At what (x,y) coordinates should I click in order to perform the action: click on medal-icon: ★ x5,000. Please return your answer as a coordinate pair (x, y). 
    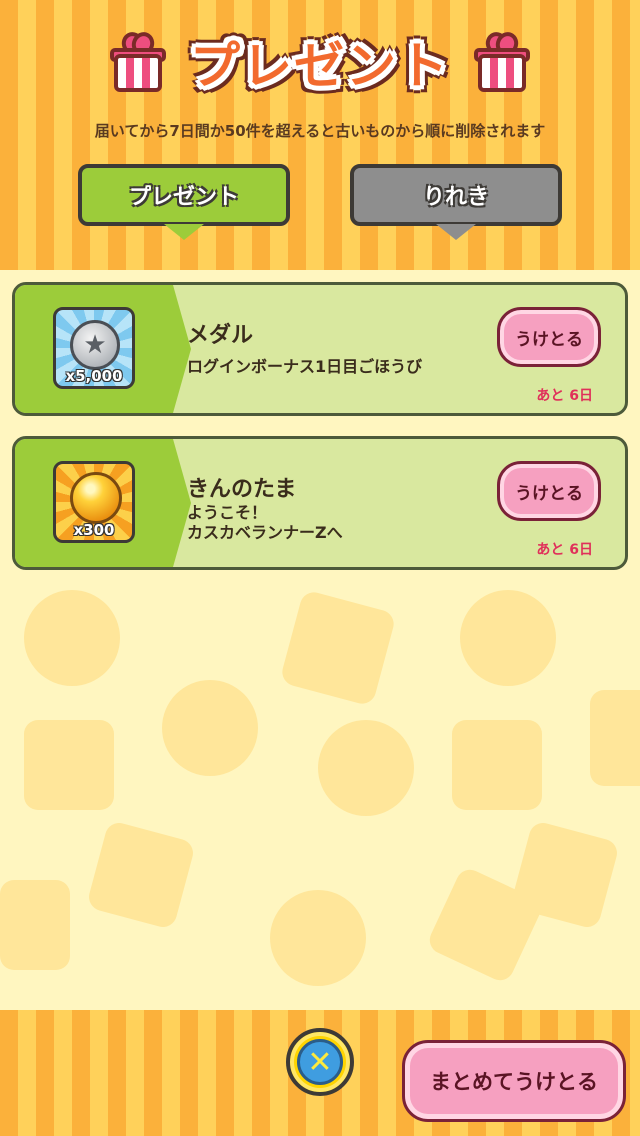
    Looking at the image, I should click on (94, 348).